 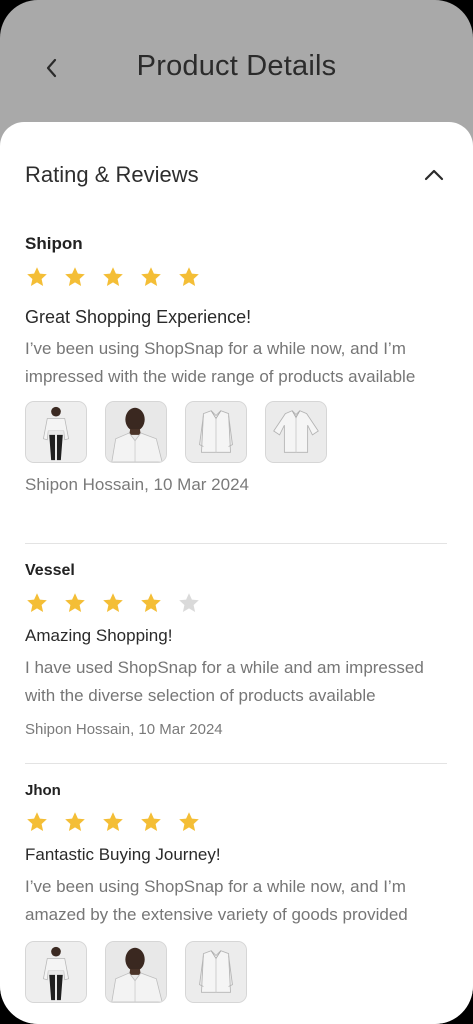 I want to click on chevron-up-icon, so click(x=434, y=175).